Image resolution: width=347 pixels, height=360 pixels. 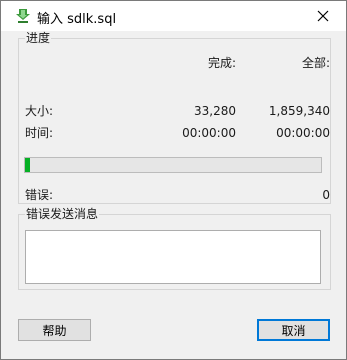 I want to click on total-column-header: 全部:, so click(x=315, y=63).